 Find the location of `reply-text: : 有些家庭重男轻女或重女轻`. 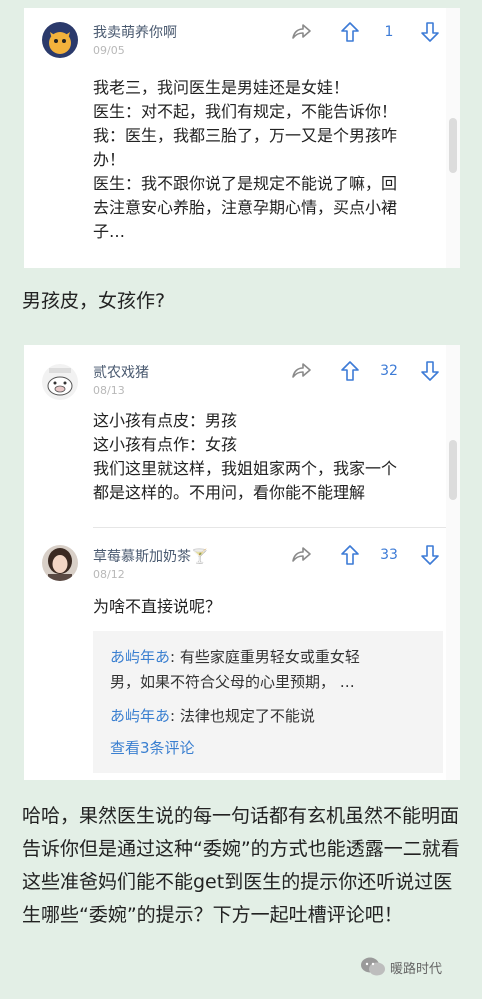

reply-text: : 有些家庭重男轻女或重女轻 is located at coordinates (265, 657).